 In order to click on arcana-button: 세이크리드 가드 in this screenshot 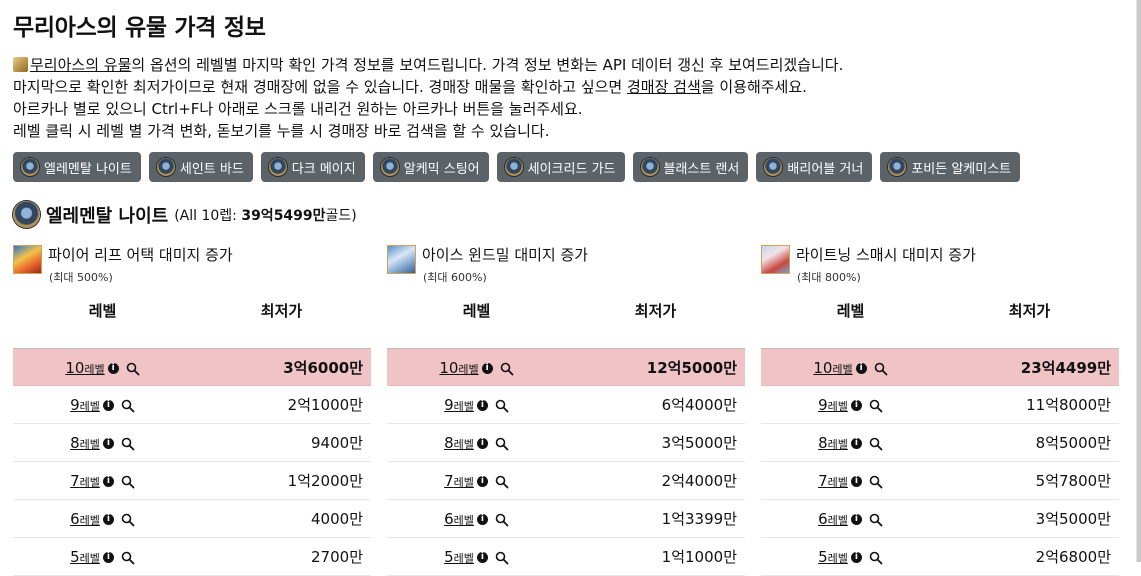, I will do `click(560, 167)`.